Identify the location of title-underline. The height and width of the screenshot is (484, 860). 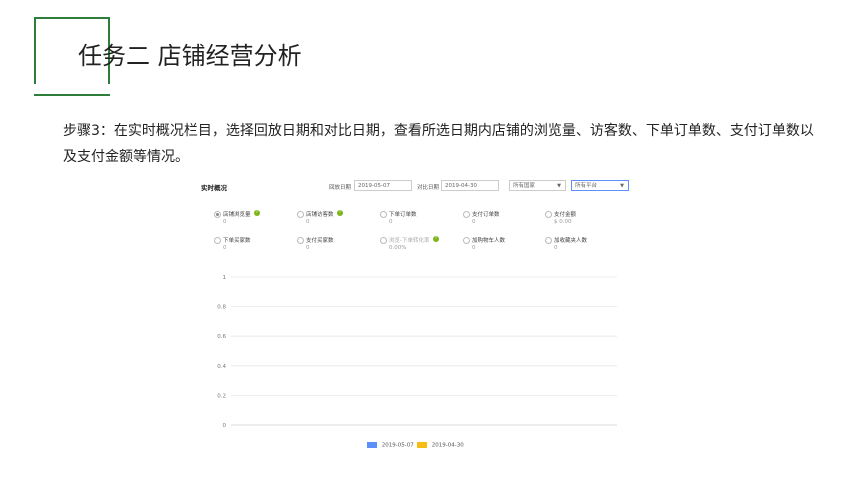
(72, 95).